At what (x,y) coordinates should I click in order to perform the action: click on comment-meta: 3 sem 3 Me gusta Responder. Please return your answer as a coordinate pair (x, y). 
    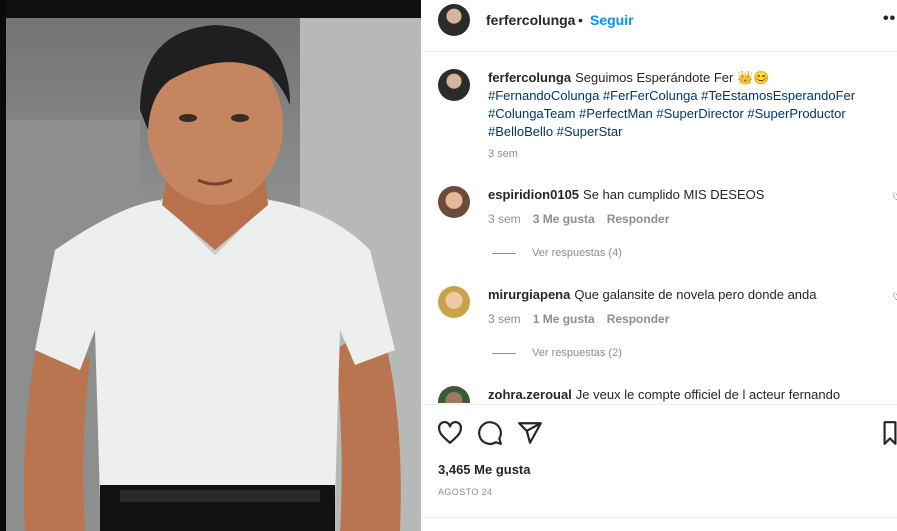
    Looking at the image, I should click on (578, 219).